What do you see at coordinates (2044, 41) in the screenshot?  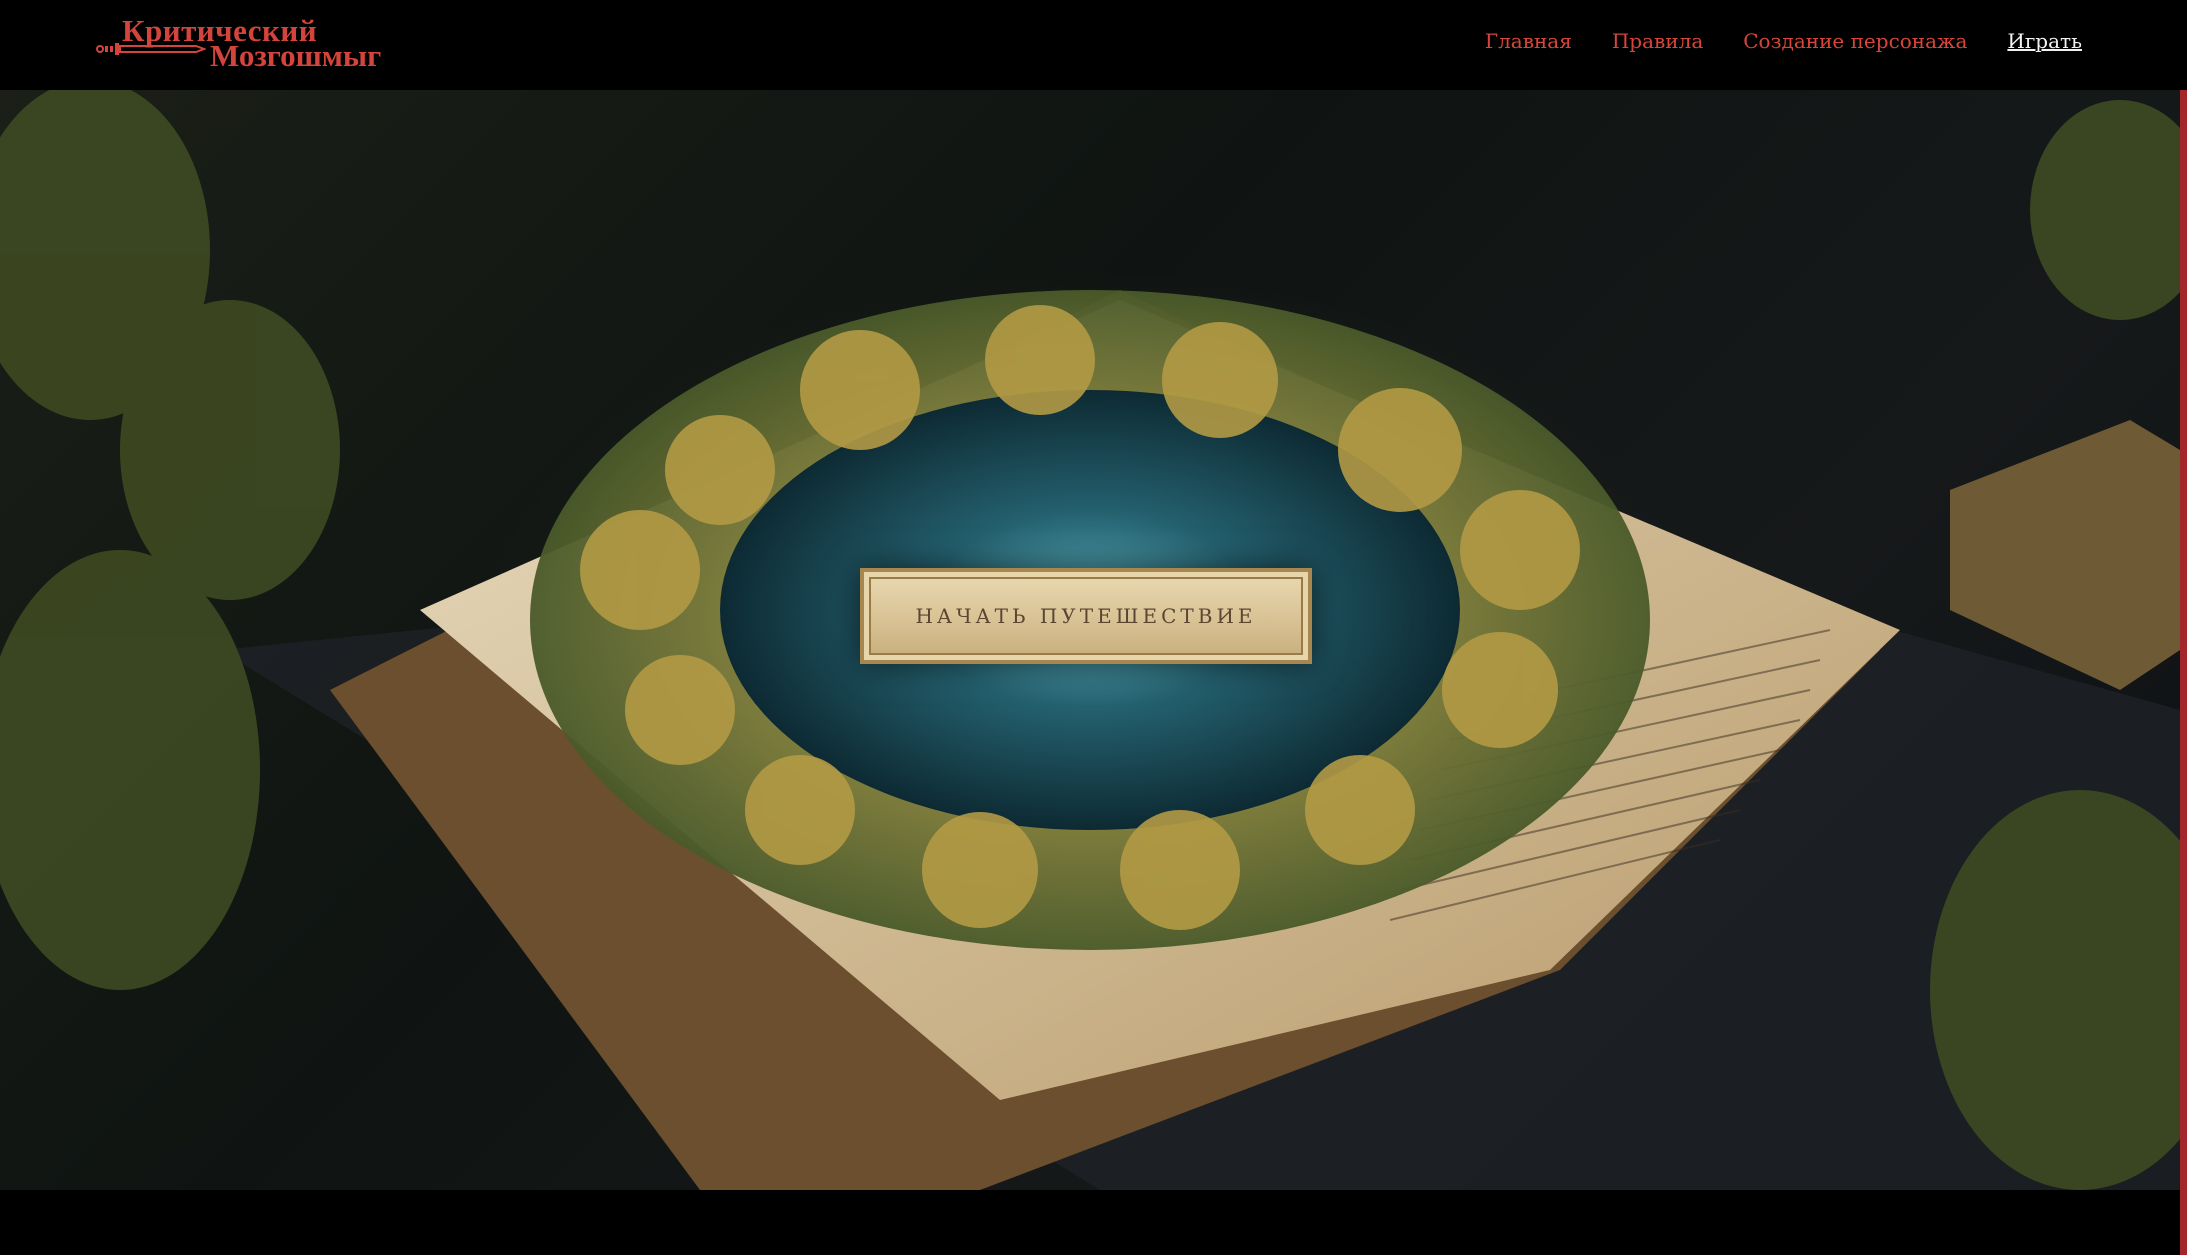 I see `nav-link-play: Играть` at bounding box center [2044, 41].